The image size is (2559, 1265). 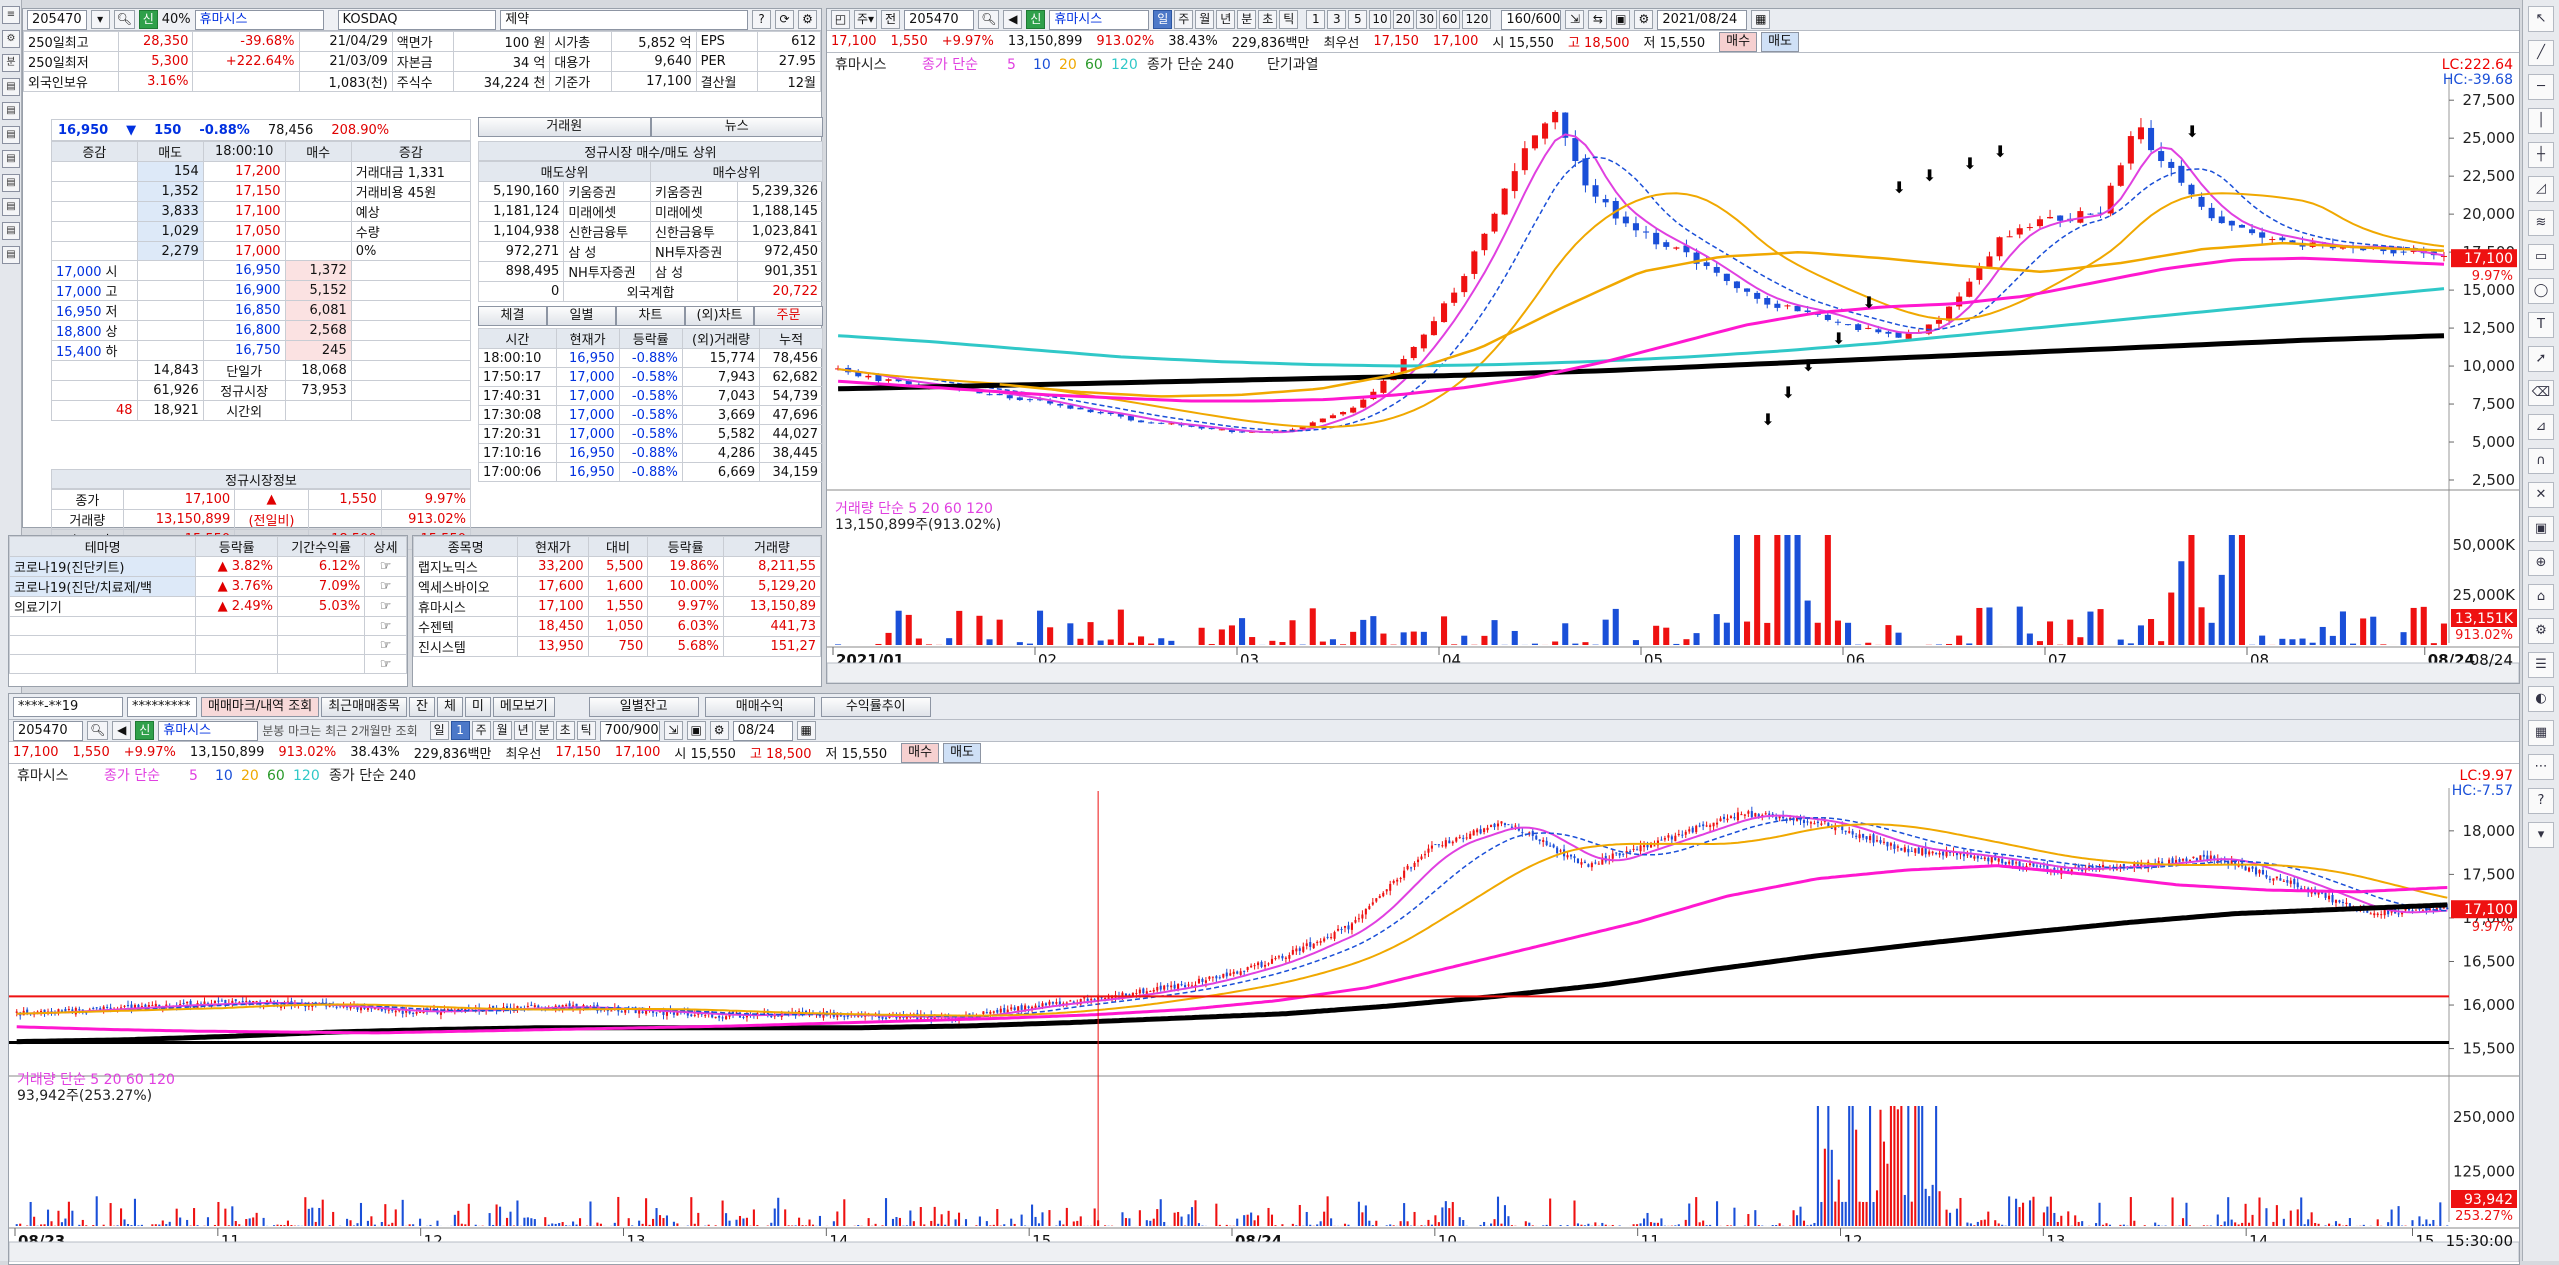 What do you see at coordinates (512, 316) in the screenshot?
I see `tick-tab: 체결` at bounding box center [512, 316].